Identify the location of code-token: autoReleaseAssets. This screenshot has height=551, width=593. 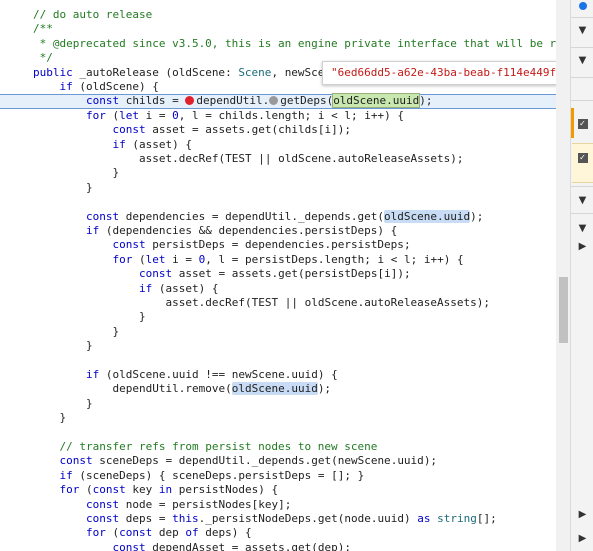
(420, 302).